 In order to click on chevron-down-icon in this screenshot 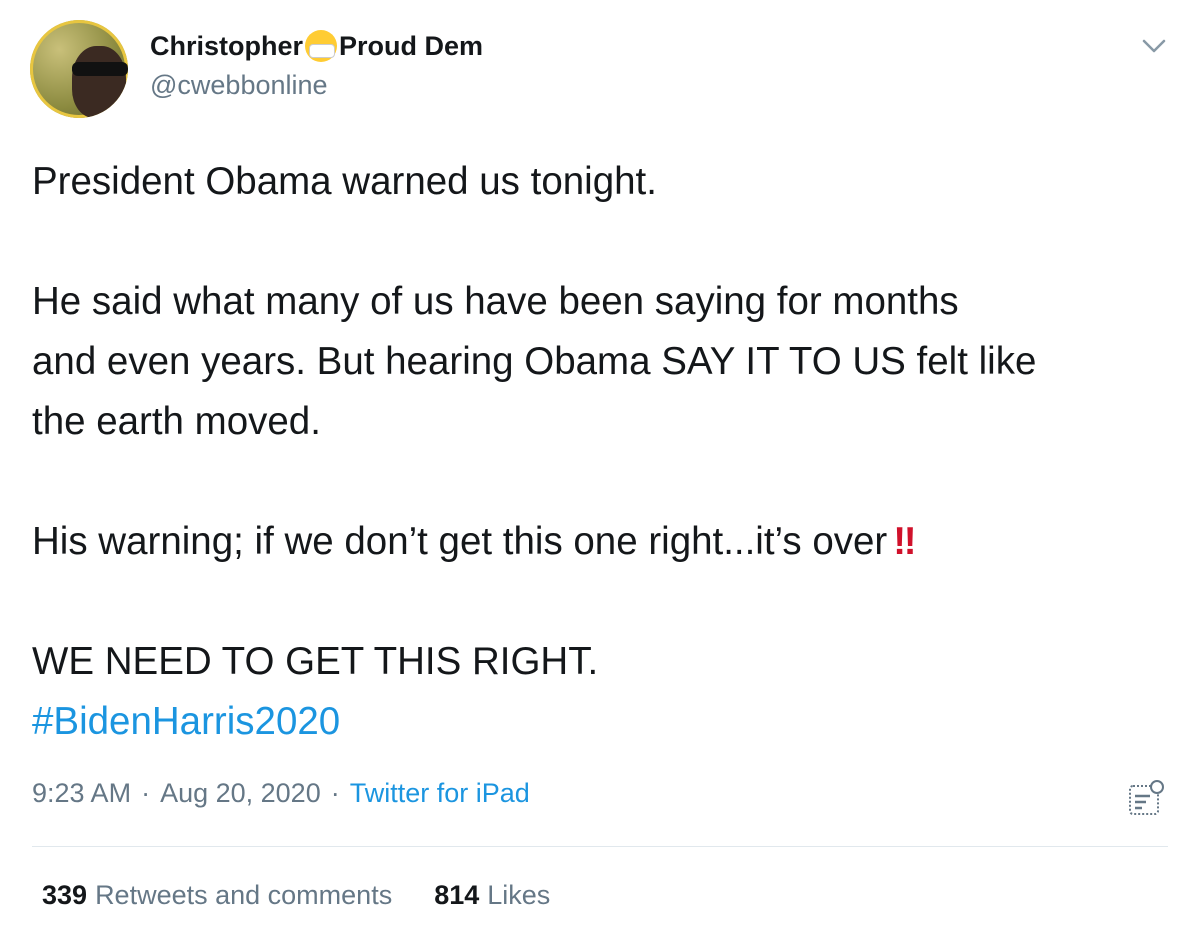, I will do `click(1154, 46)`.